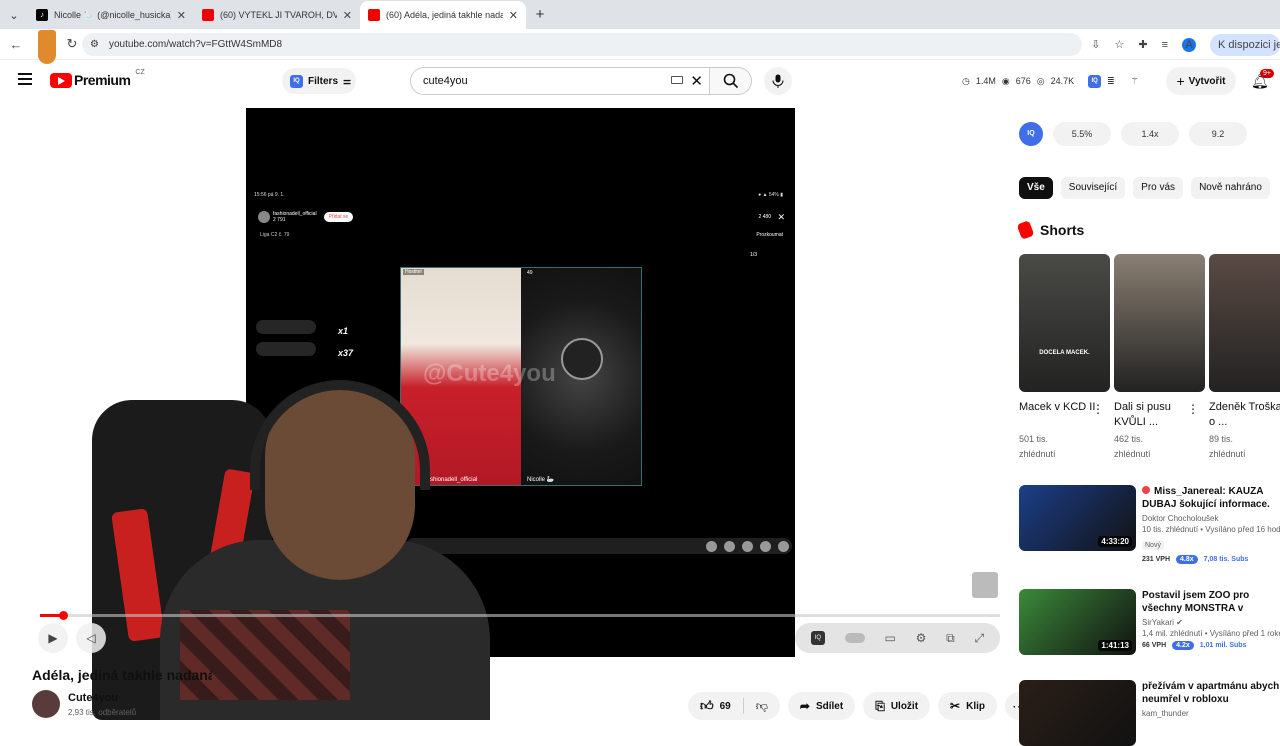 Image resolution: width=1280 pixels, height=746 pixels. What do you see at coordinates (854, 638) in the screenshot?
I see `autoplay-toggle` at bounding box center [854, 638].